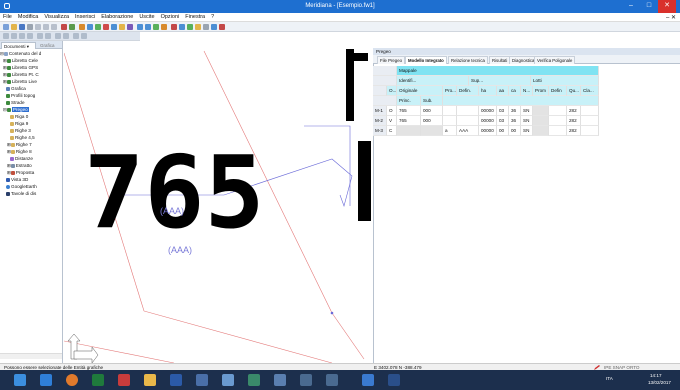 The width and height of the screenshot is (680, 390). I want to click on zoom-out-icon, so click(148, 27).